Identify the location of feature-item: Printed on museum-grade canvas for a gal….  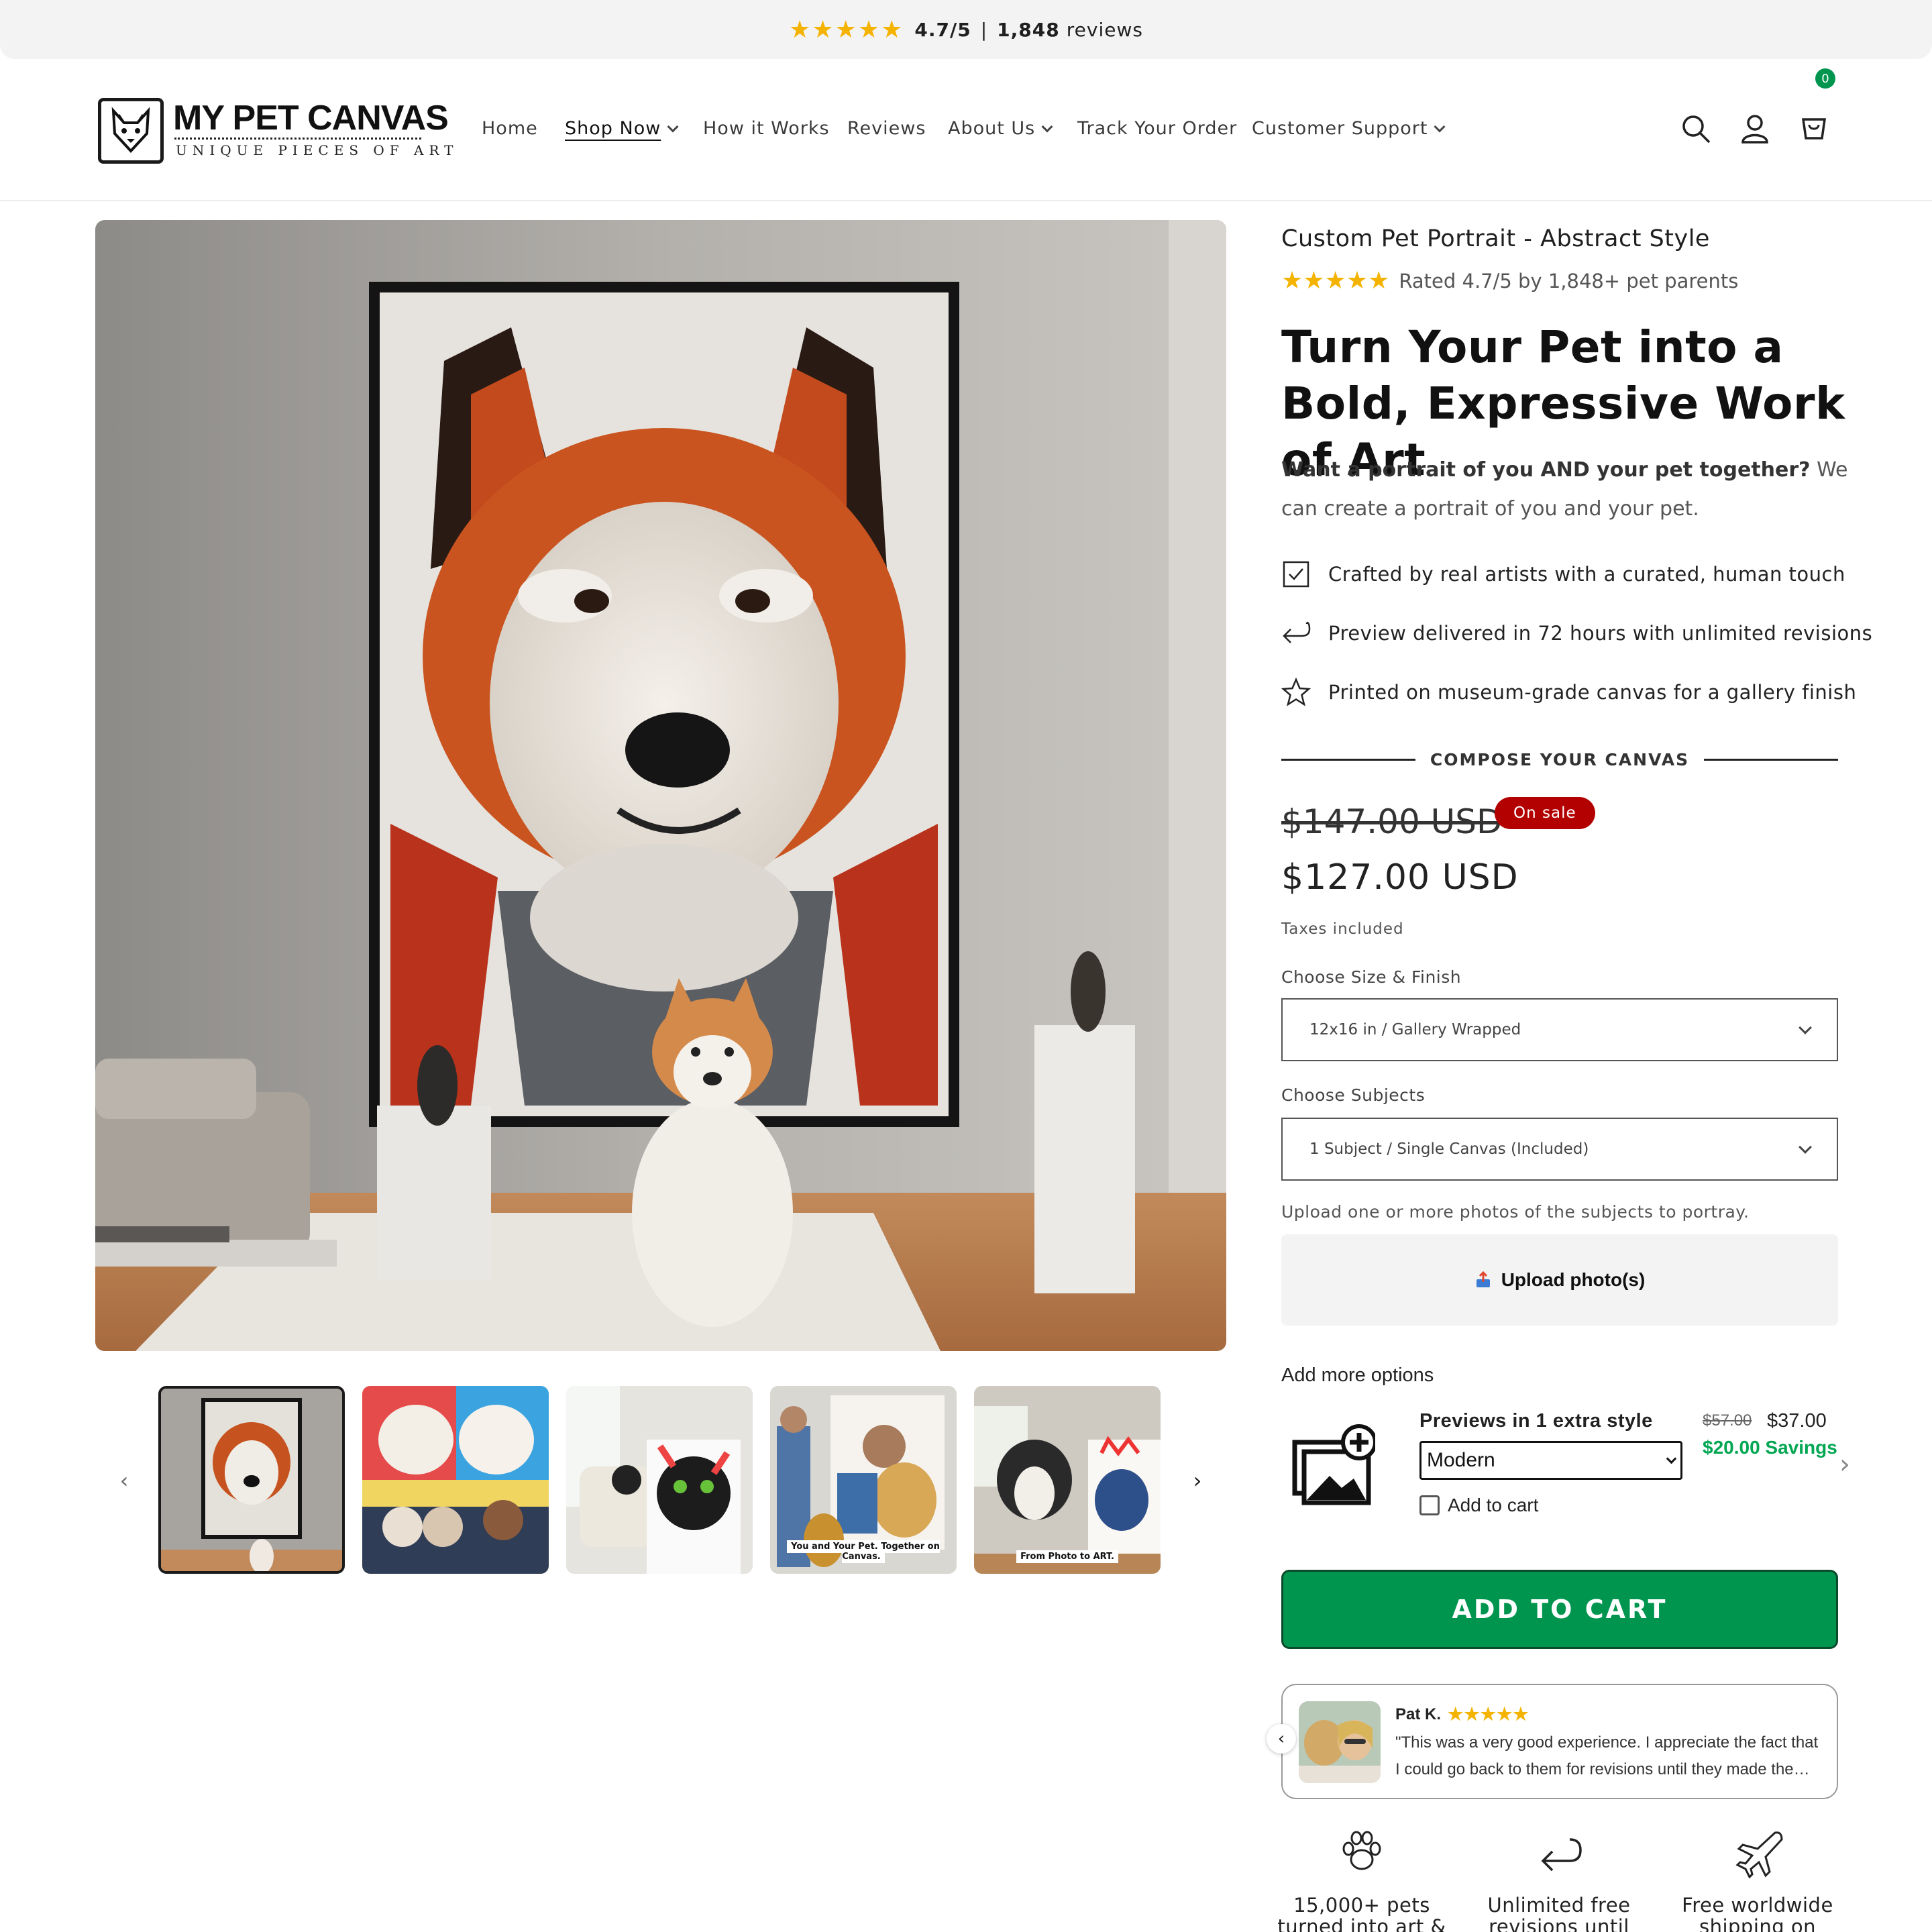
(1568, 692).